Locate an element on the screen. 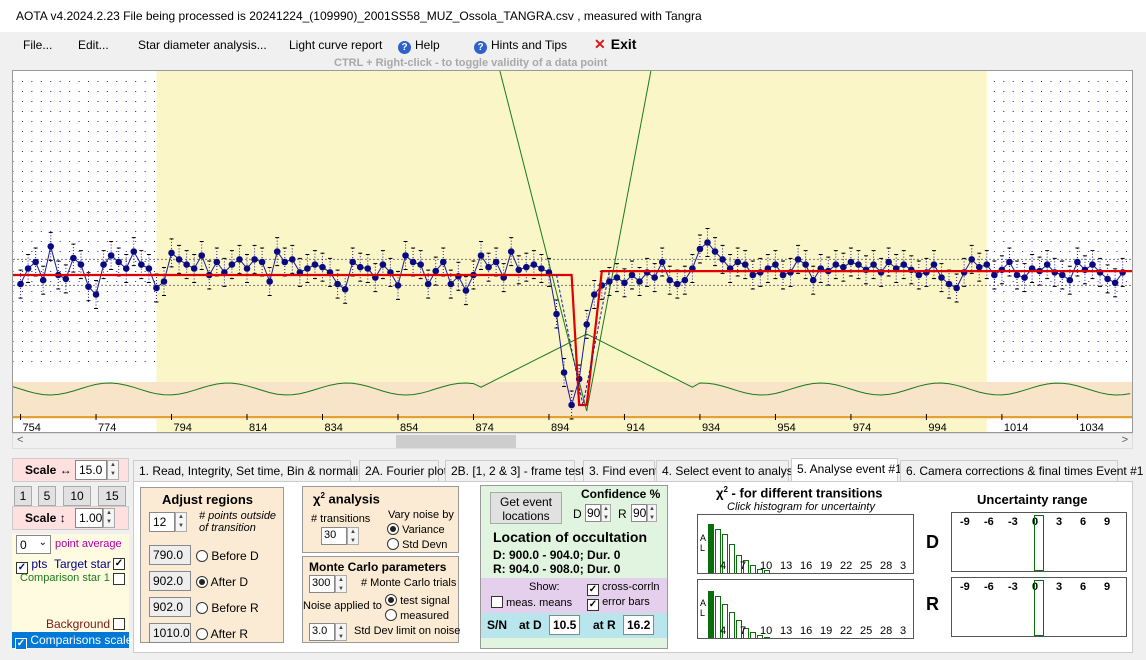  std-dev-limit-spinner: ▲ ▼ is located at coordinates (341, 632).